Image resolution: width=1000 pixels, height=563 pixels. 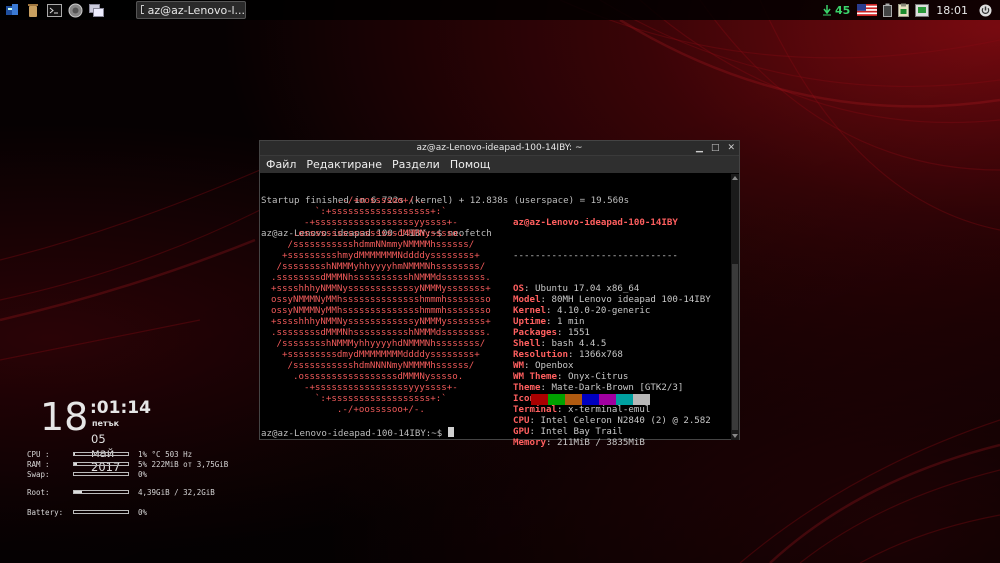 What do you see at coordinates (75, 10) in the screenshot?
I see `web-browser-icon` at bounding box center [75, 10].